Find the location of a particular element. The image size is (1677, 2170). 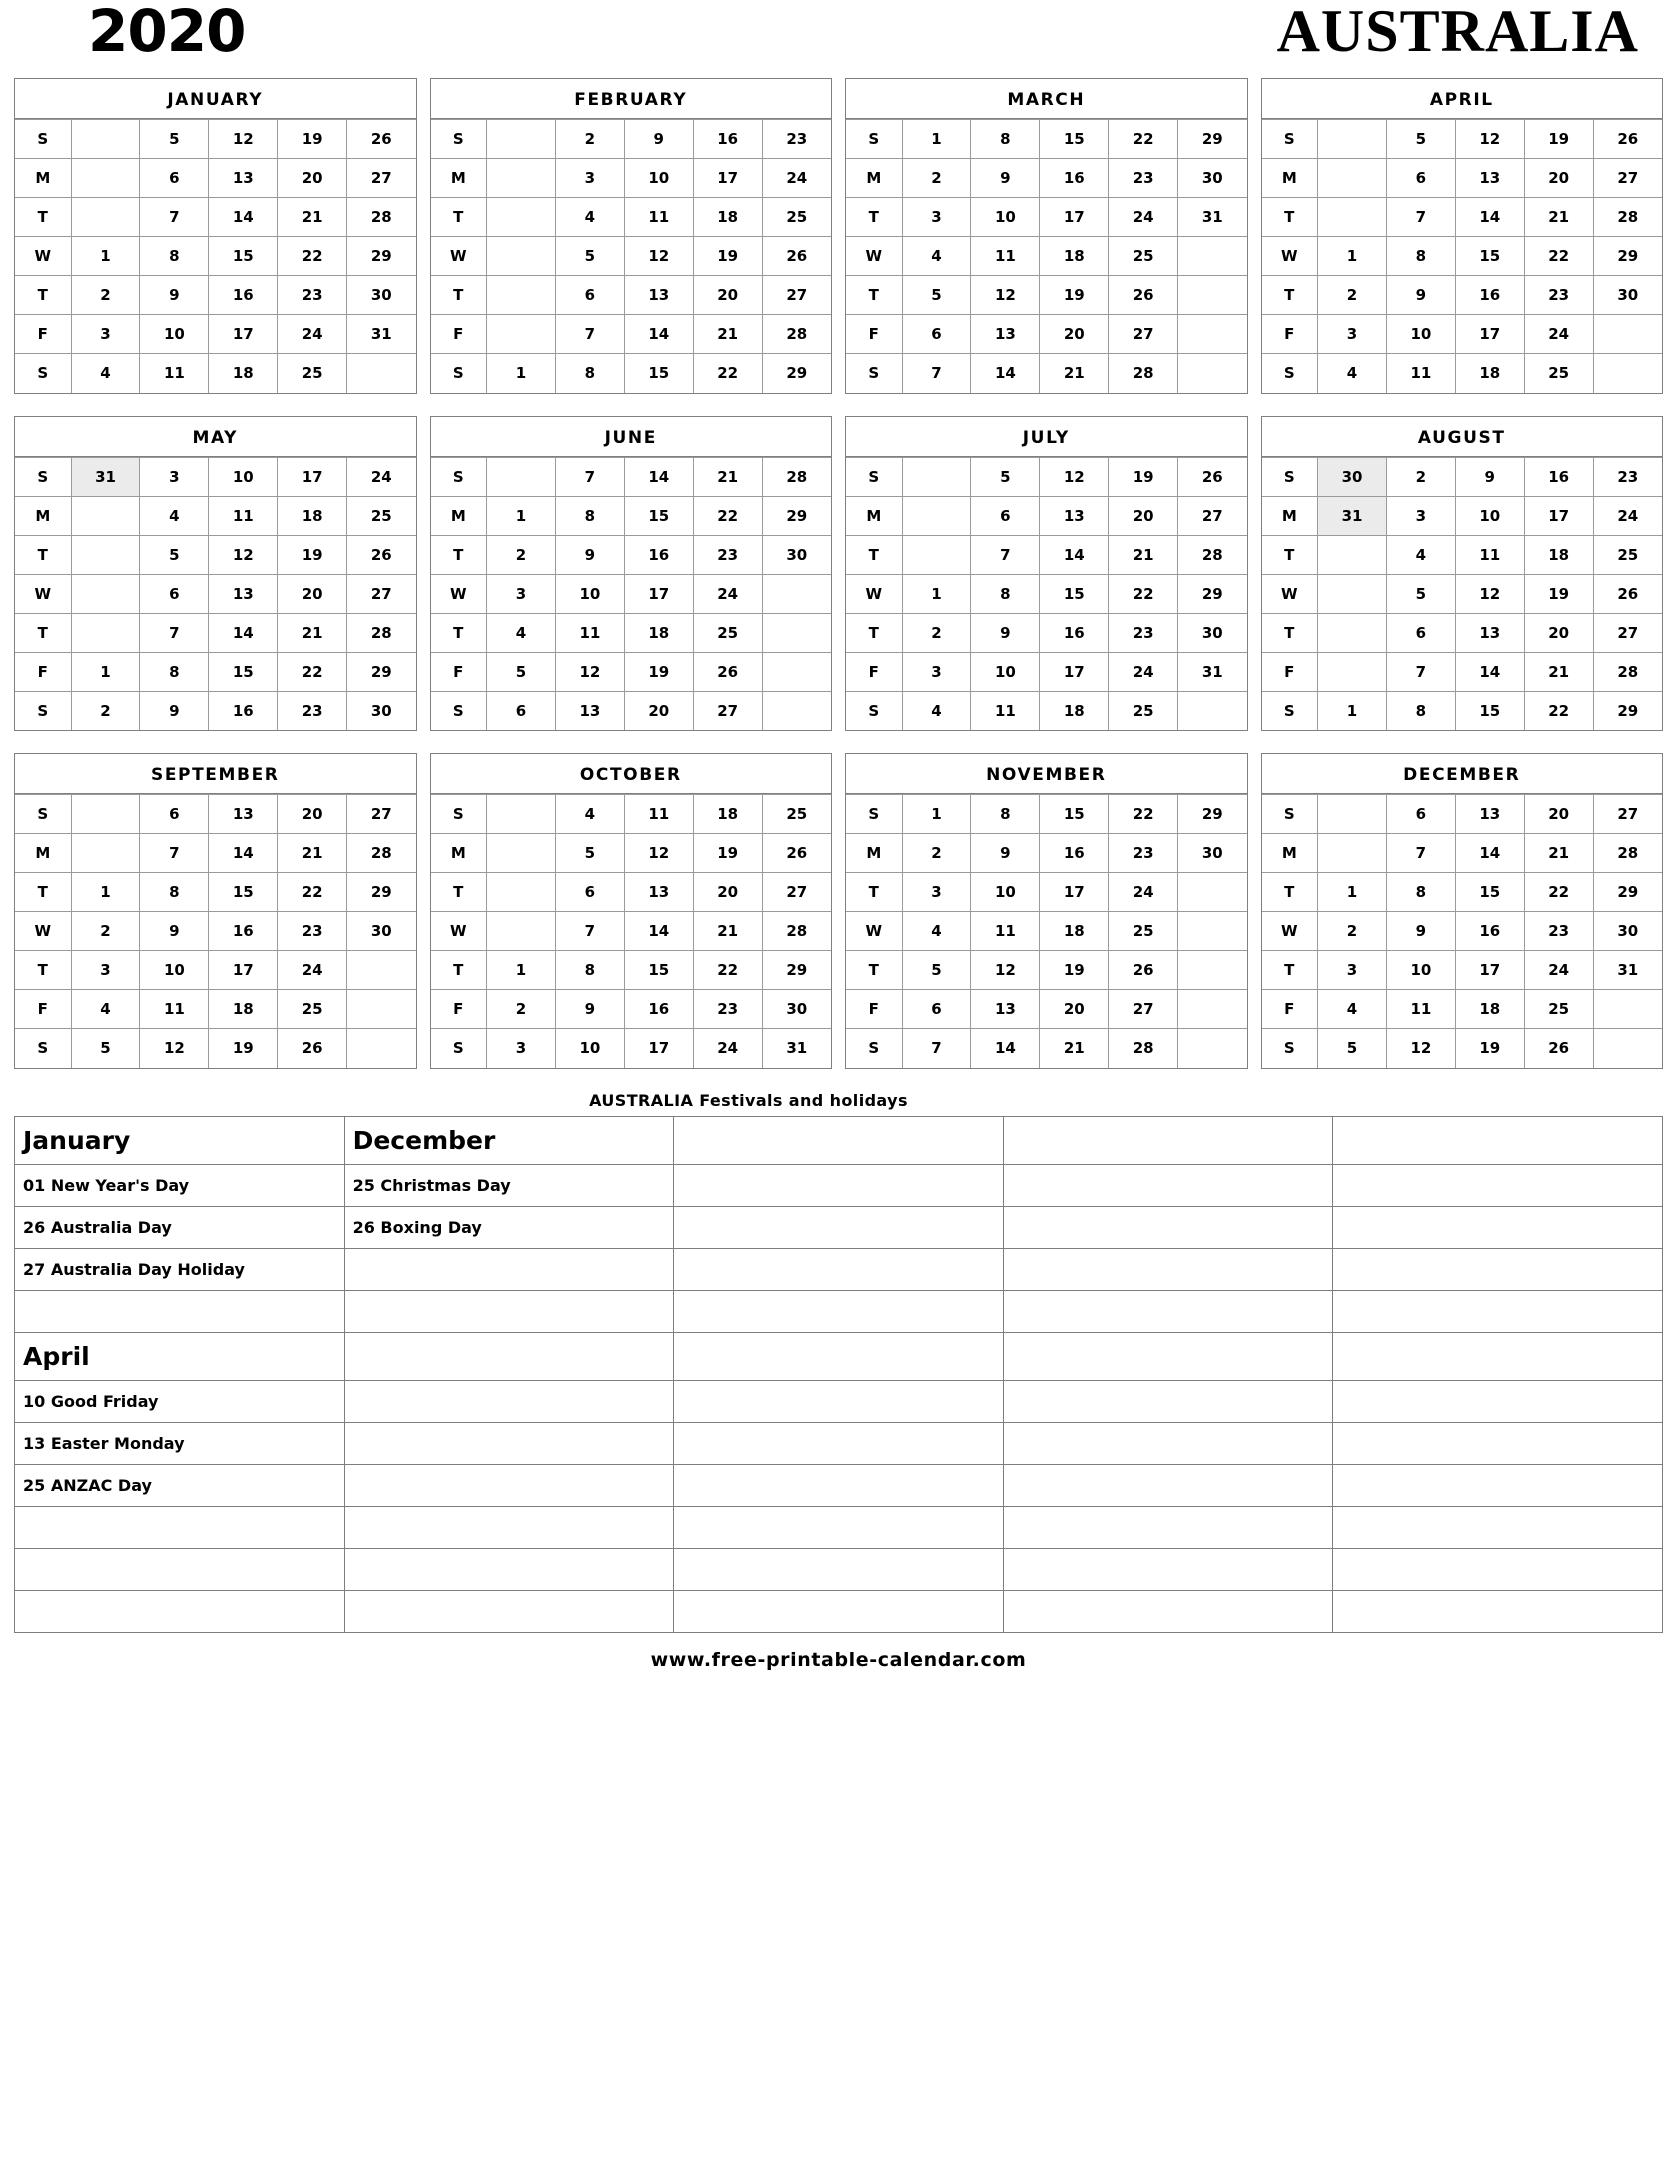

weekday-row: T 2 9 16 23 30 is located at coordinates (630, 554).